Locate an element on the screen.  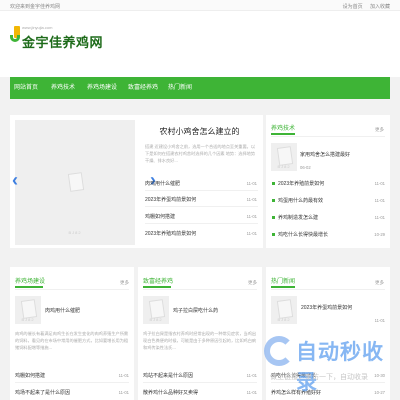
watermark-brand: 自动秒收录 is located at coordinates (340, 367).